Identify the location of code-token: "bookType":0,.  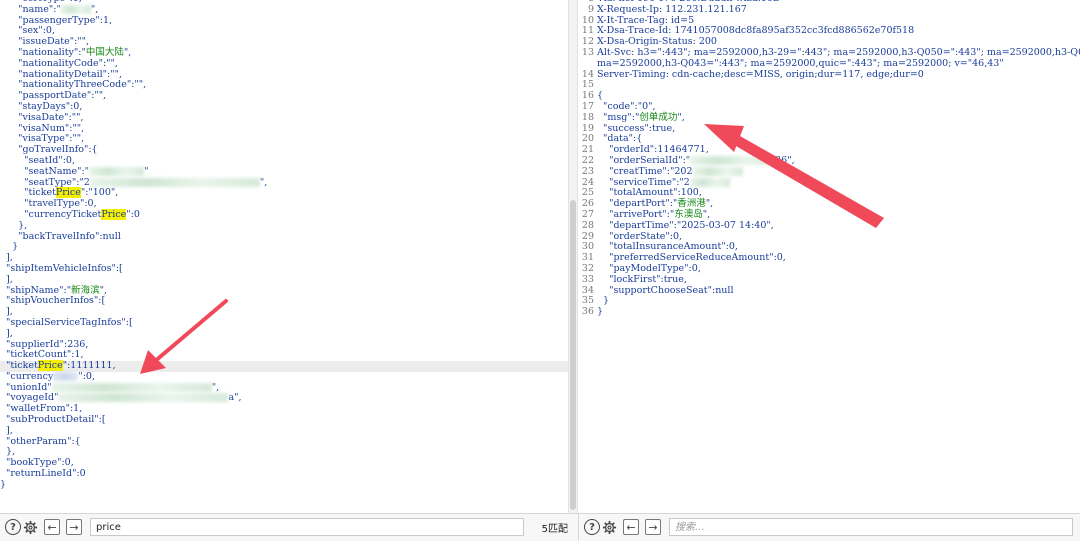
(37, 463).